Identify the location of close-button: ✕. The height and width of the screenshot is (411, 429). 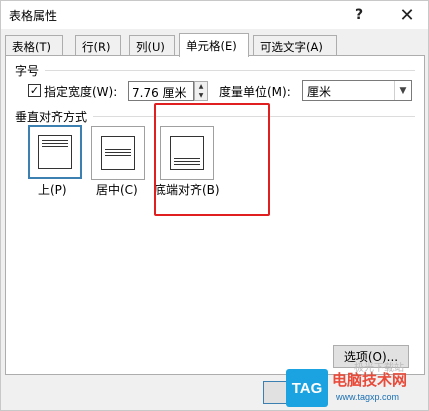
(407, 15).